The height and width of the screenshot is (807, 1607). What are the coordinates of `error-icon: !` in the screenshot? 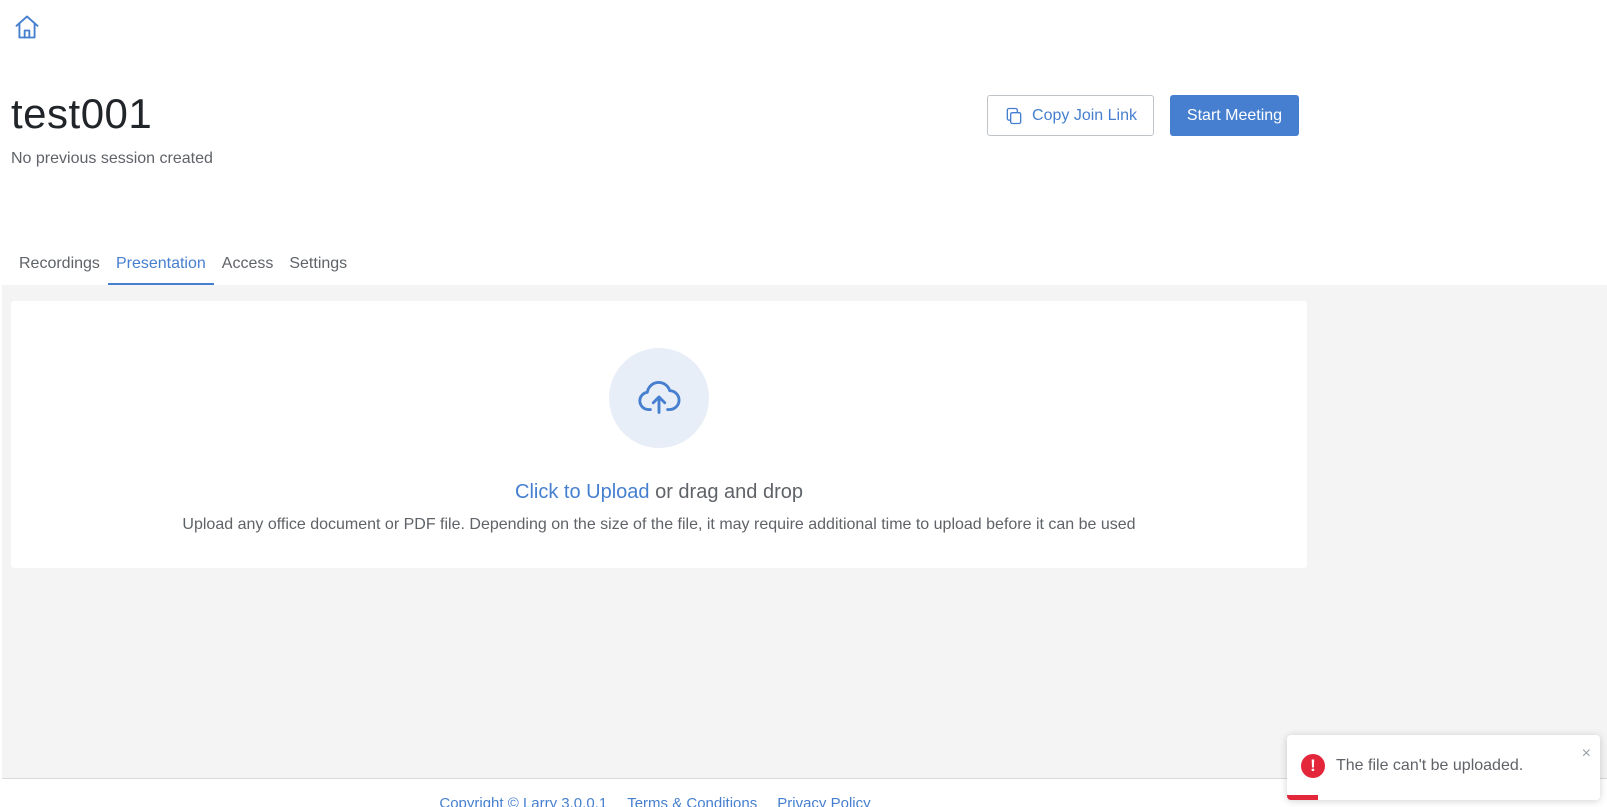 It's located at (1313, 766).